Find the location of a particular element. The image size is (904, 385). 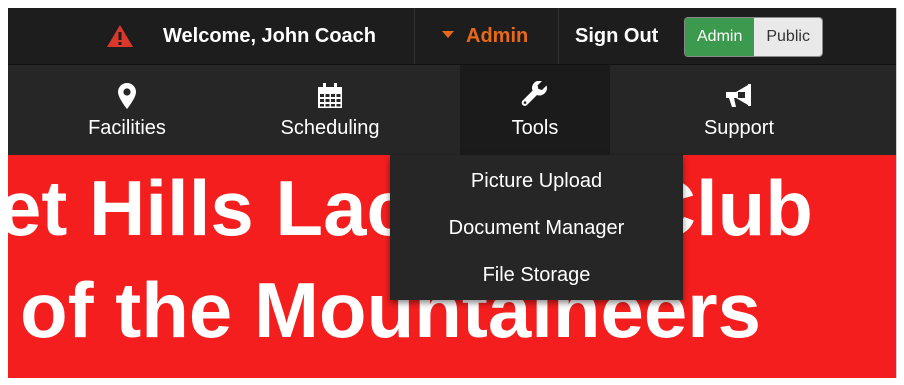

nav-item-scheduling: Scheduling is located at coordinates (330, 110).